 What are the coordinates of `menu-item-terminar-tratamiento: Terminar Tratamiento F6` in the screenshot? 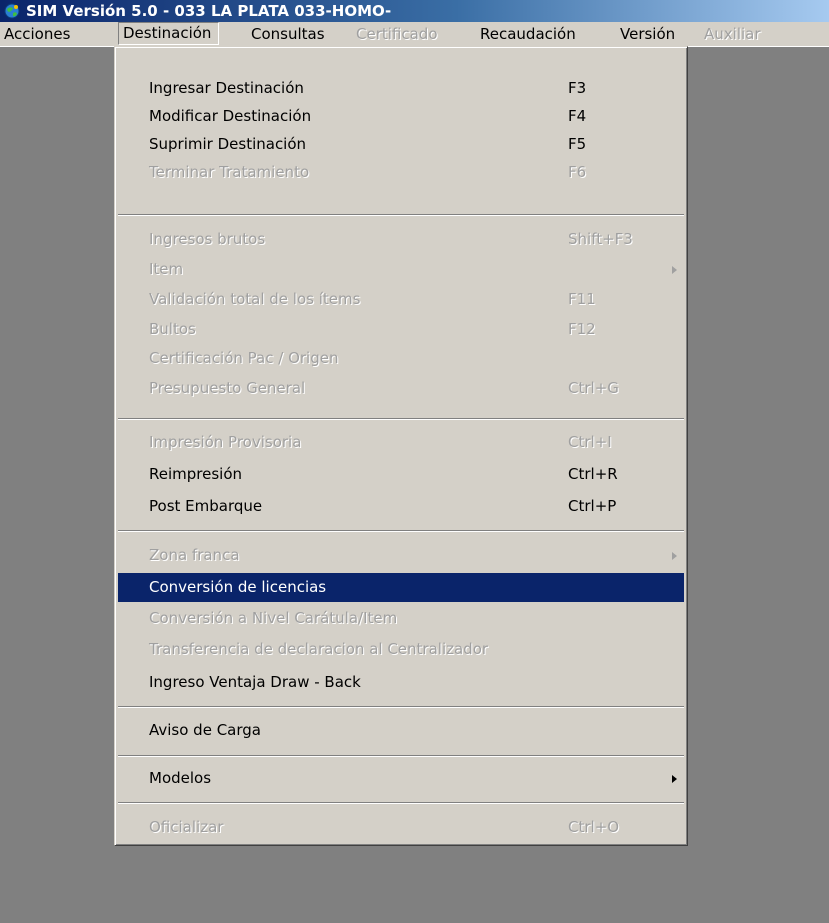 It's located at (401, 172).